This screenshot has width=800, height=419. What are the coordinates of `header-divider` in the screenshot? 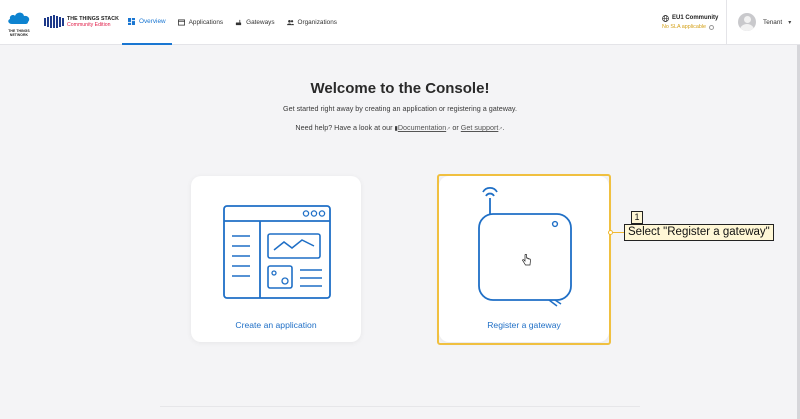 It's located at (726, 22).